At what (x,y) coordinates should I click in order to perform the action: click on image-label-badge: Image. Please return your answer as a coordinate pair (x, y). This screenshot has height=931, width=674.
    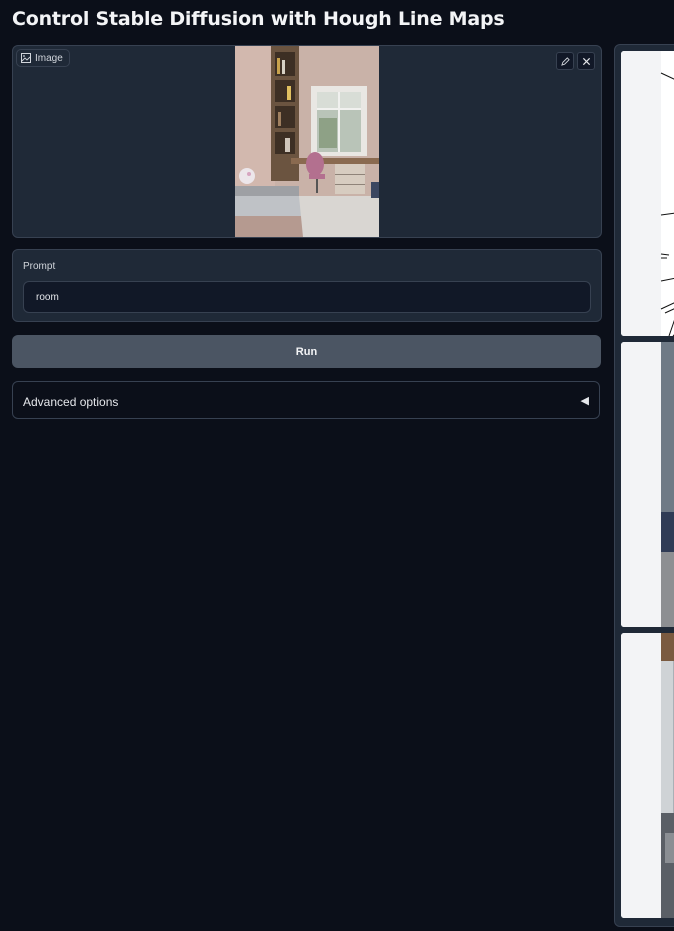
    Looking at the image, I should click on (43, 58).